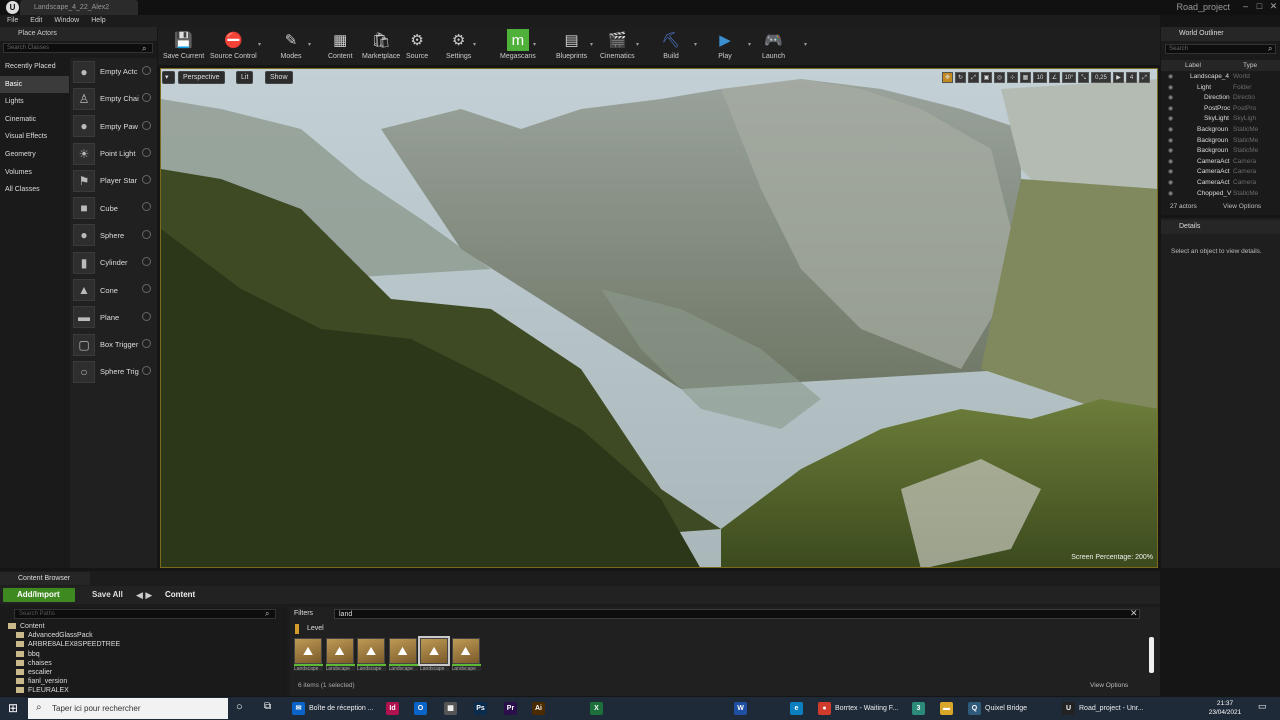 This screenshot has width=1280, height=720. I want to click on settings-button: ⚙ Settings, so click(458, 46).